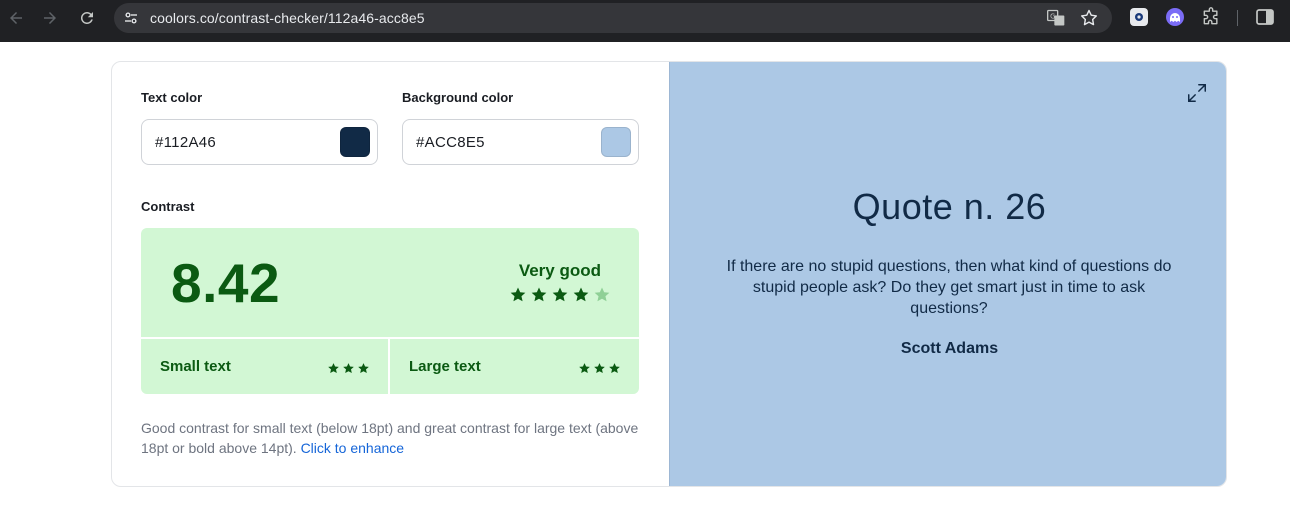 This screenshot has height=509, width=1290. Describe the element at coordinates (168, 206) in the screenshot. I see `contrast-label: Contrast` at that location.